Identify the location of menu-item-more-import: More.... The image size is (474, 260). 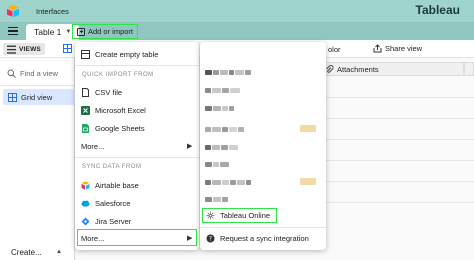
(92, 146).